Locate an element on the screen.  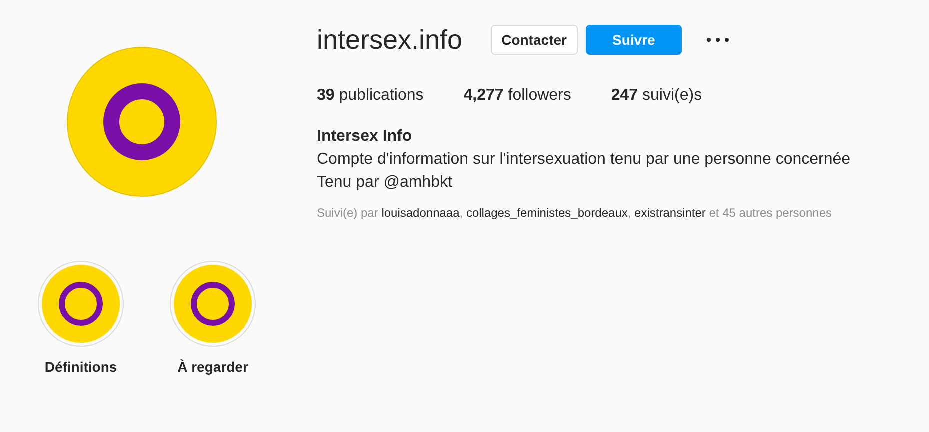
bio-line: Tenu par @amhbkt is located at coordinates (385, 183).